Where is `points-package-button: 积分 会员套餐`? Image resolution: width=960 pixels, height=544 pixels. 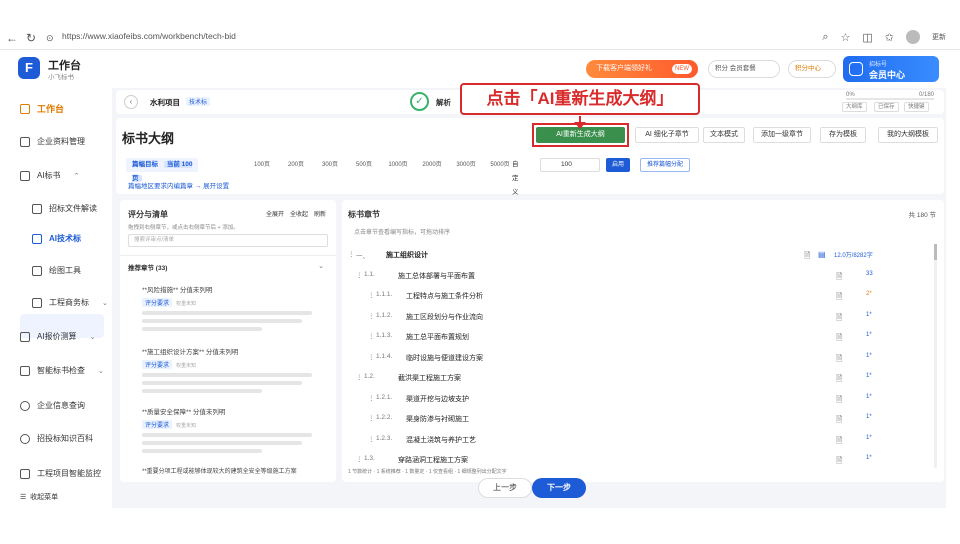
points-package-button: 积分 会员套餐 is located at coordinates (744, 69).